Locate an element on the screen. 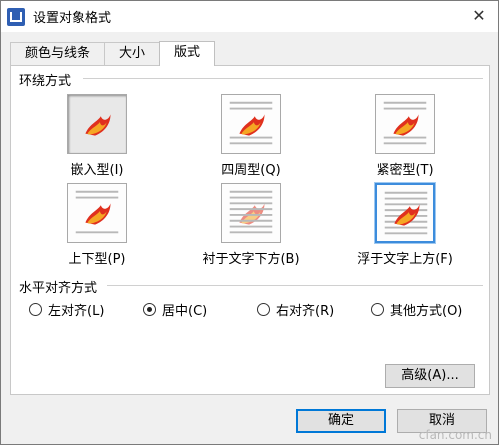 The height and width of the screenshot is (445, 499). radio-center-align: 居中(C) is located at coordinates (175, 309).